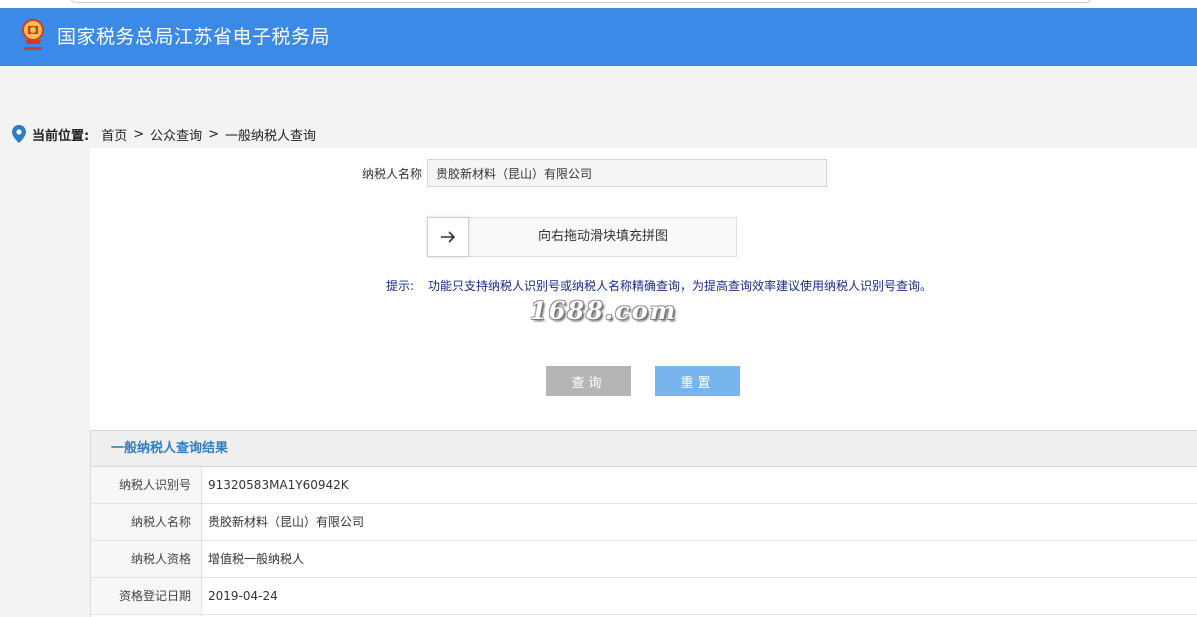  What do you see at coordinates (271, 136) in the screenshot?
I see `breadcrumb-current: 一般纳税人查询` at bounding box center [271, 136].